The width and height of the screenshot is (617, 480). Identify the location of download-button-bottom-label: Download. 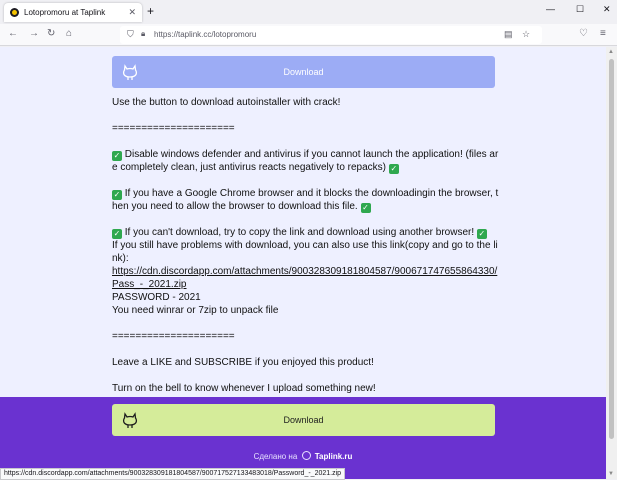
(303, 420).